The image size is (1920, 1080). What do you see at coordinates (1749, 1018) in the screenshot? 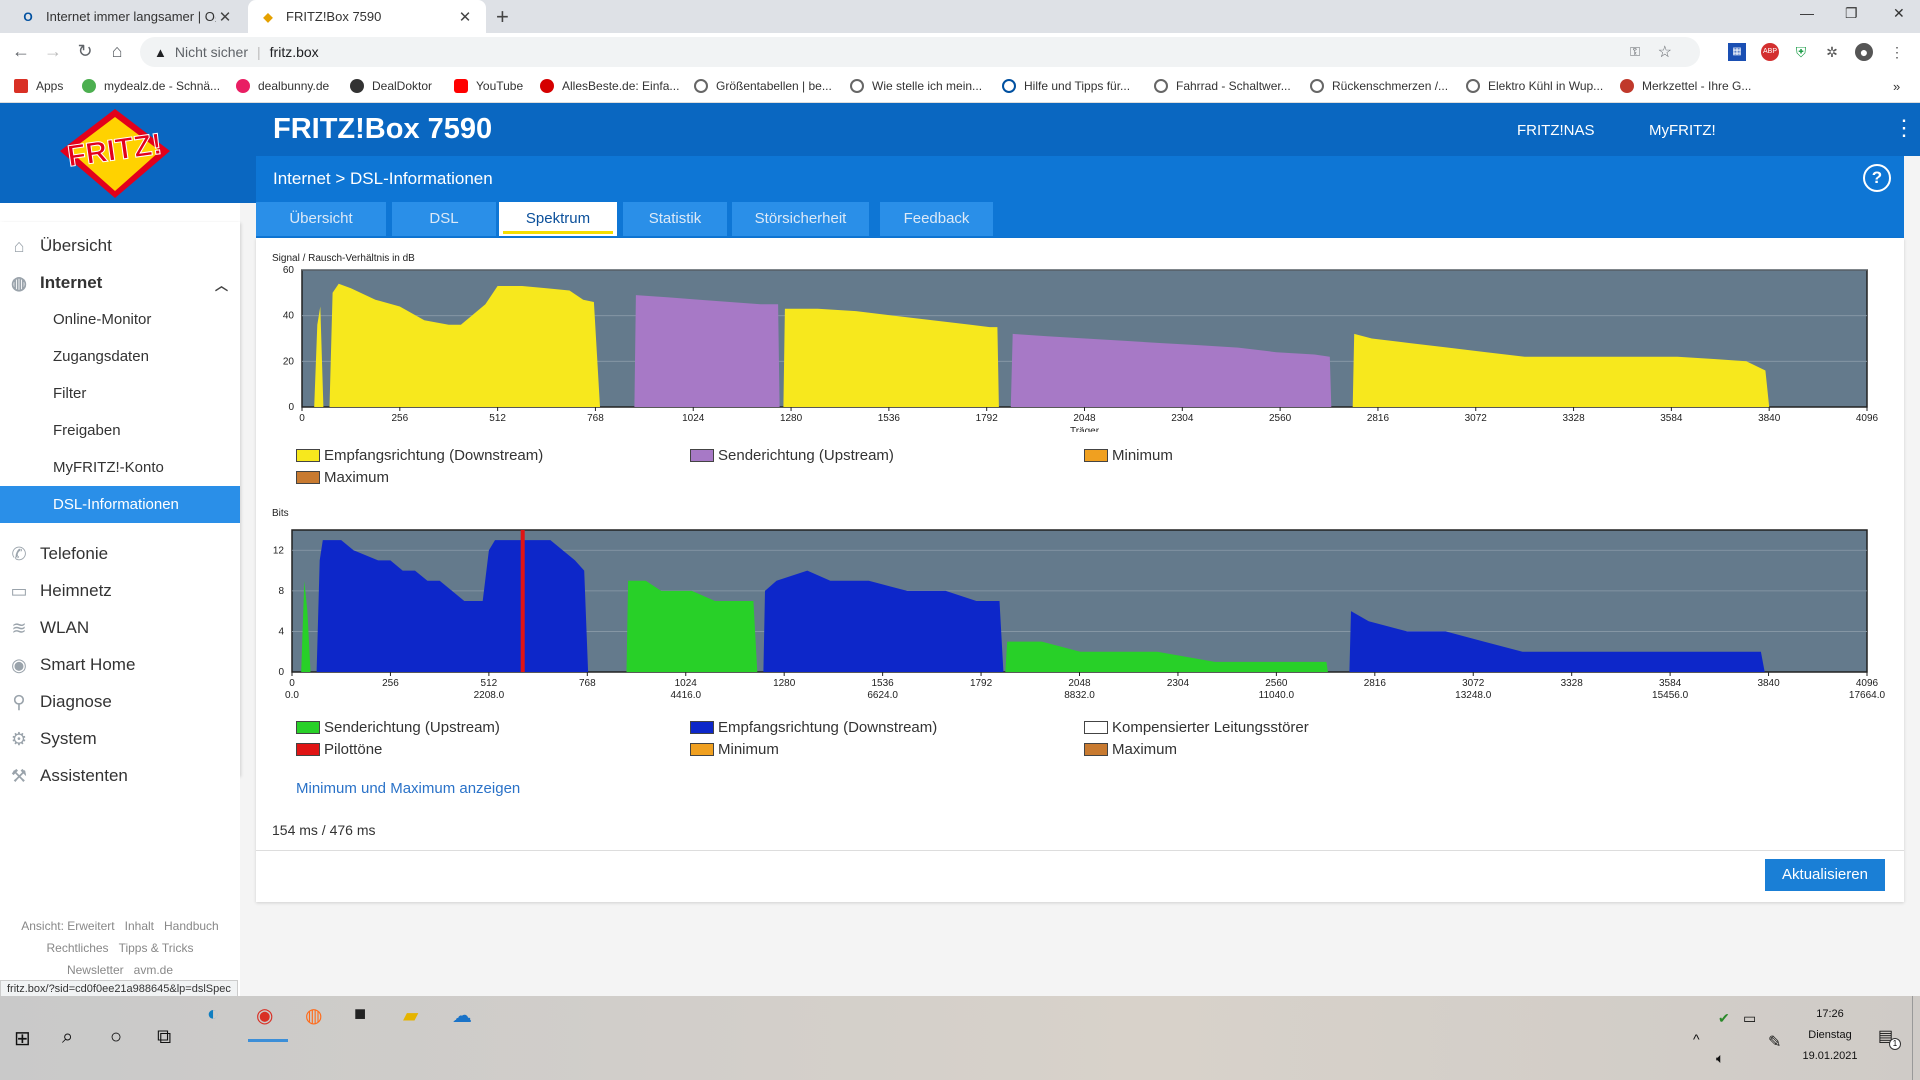
I see `network-tray-icon: ▭` at bounding box center [1749, 1018].